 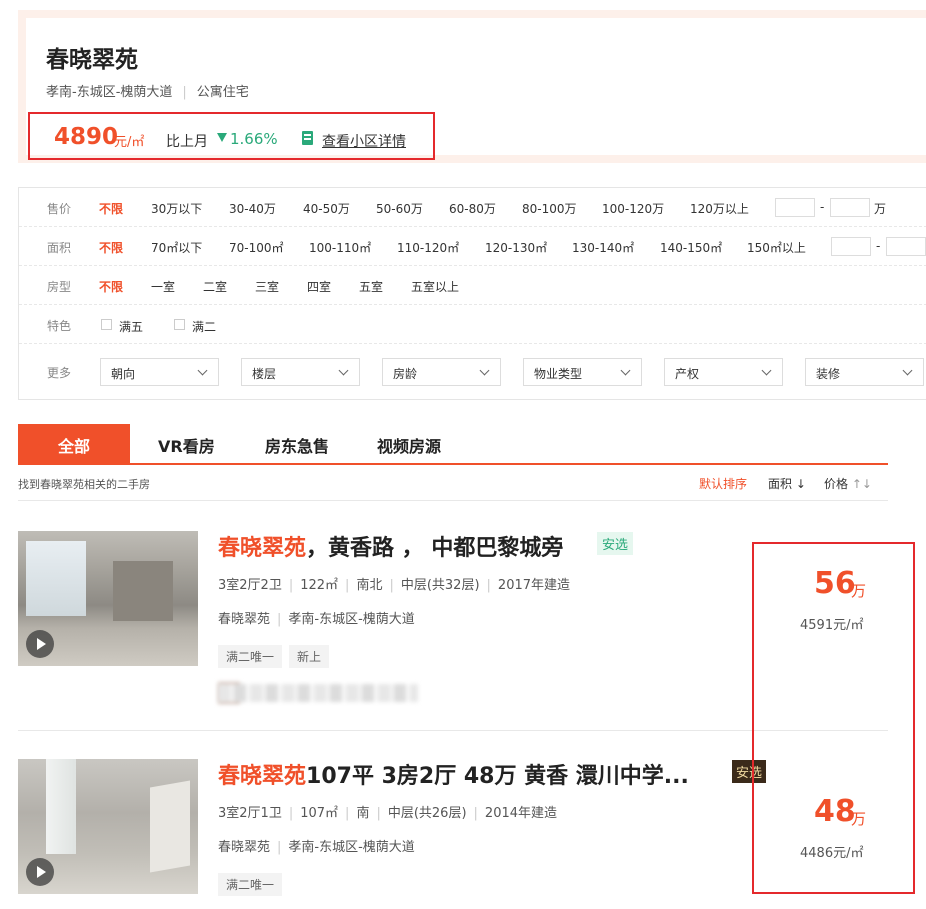 I want to click on listing-tabs: 全部 VR看房 房东急售 视频房源, so click(x=453, y=444).